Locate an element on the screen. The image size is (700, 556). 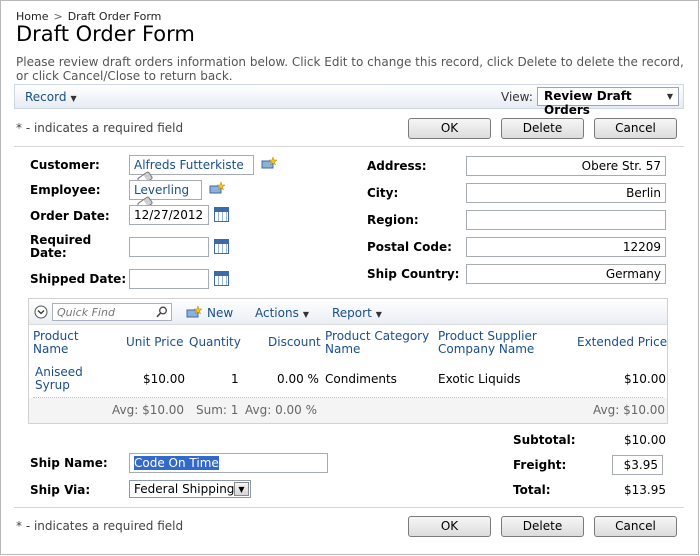
column-header-discount: Discount is located at coordinates (294, 342).